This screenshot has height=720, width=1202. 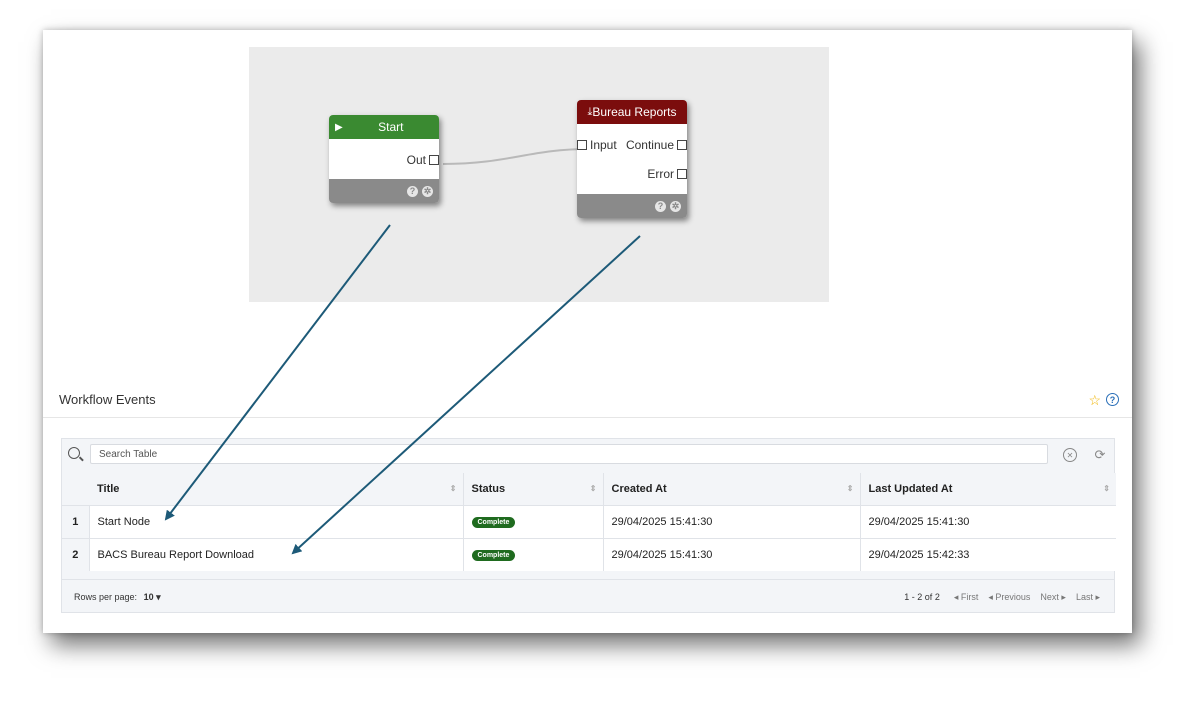 I want to click on bureau-reports-node: ⤓ Bureau Reports Input Continue Error ?, so click(x=632, y=159).